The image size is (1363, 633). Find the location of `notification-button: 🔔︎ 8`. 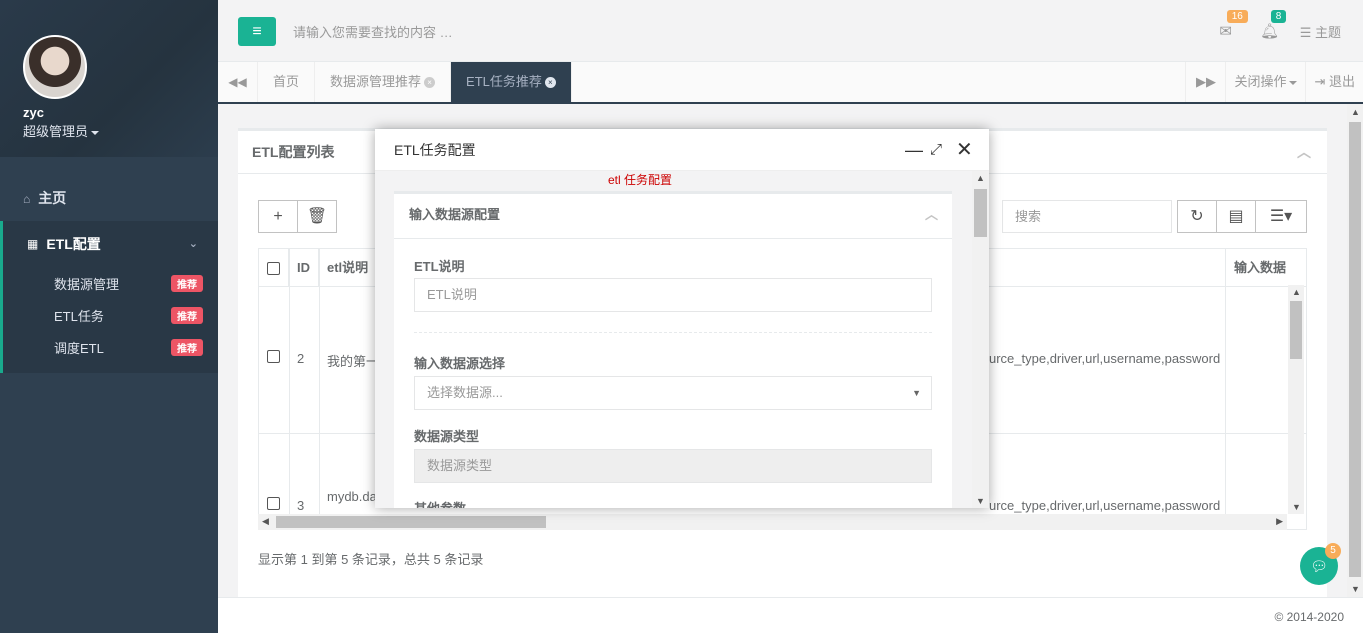

notification-button: 🔔︎ 8 is located at coordinates (1270, 25).